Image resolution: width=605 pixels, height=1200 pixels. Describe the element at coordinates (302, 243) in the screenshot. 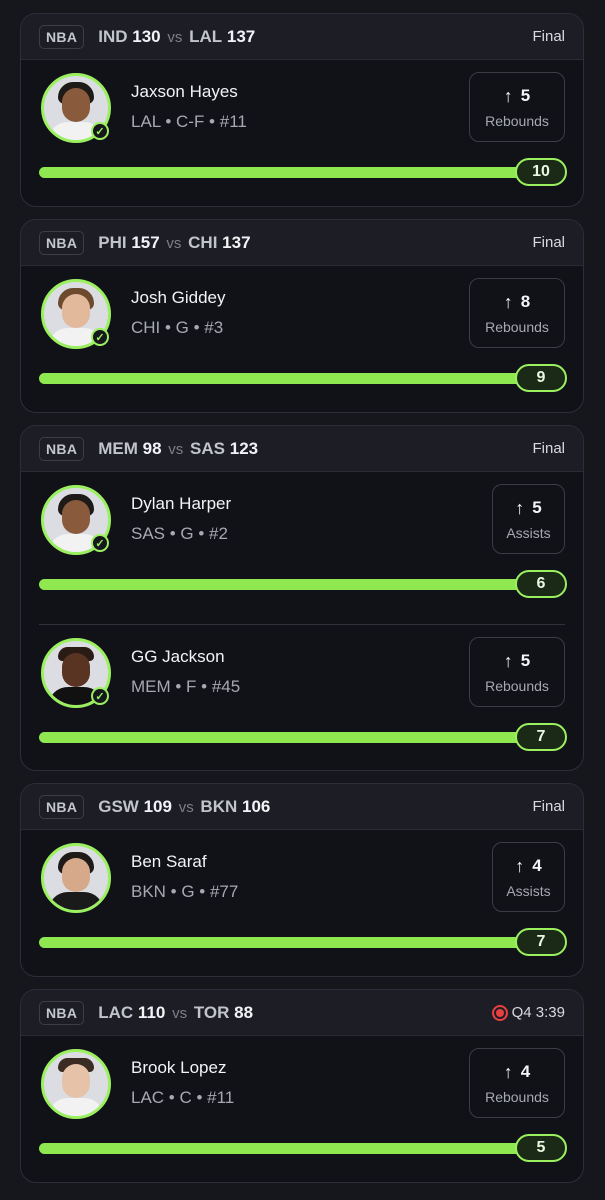

I see `game-header: NBA PHI 157 vs CHI 137 Final` at that location.